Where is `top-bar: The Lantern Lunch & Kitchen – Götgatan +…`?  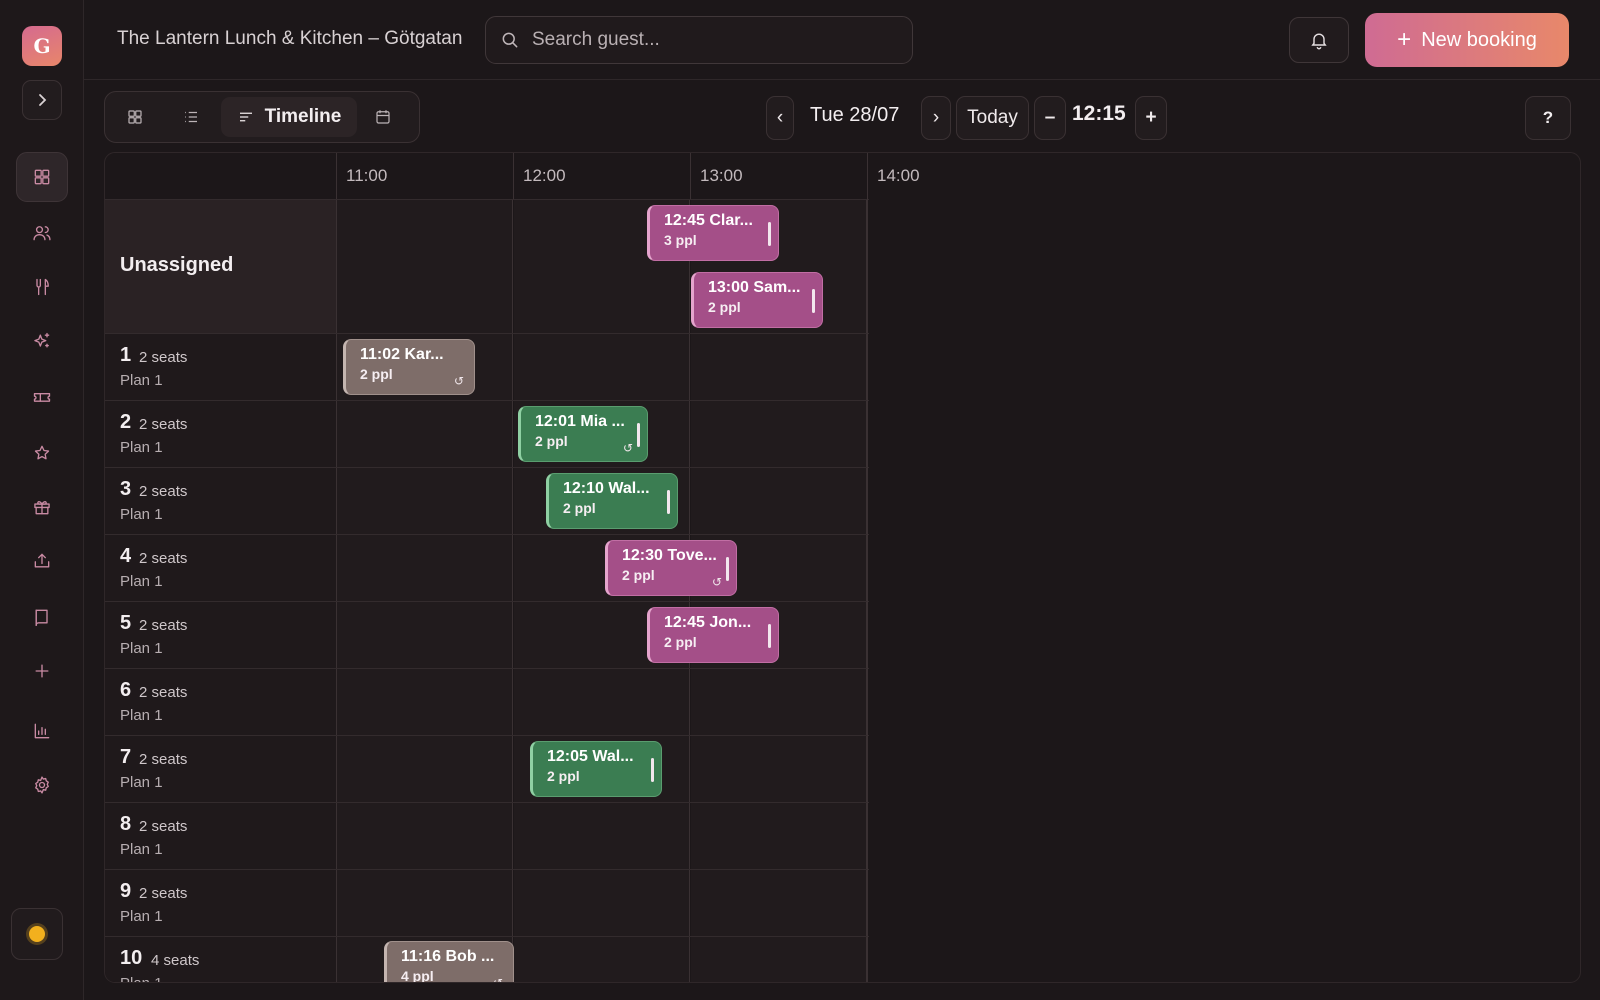
top-bar: The Lantern Lunch & Kitchen – Götgatan +… is located at coordinates (842, 40).